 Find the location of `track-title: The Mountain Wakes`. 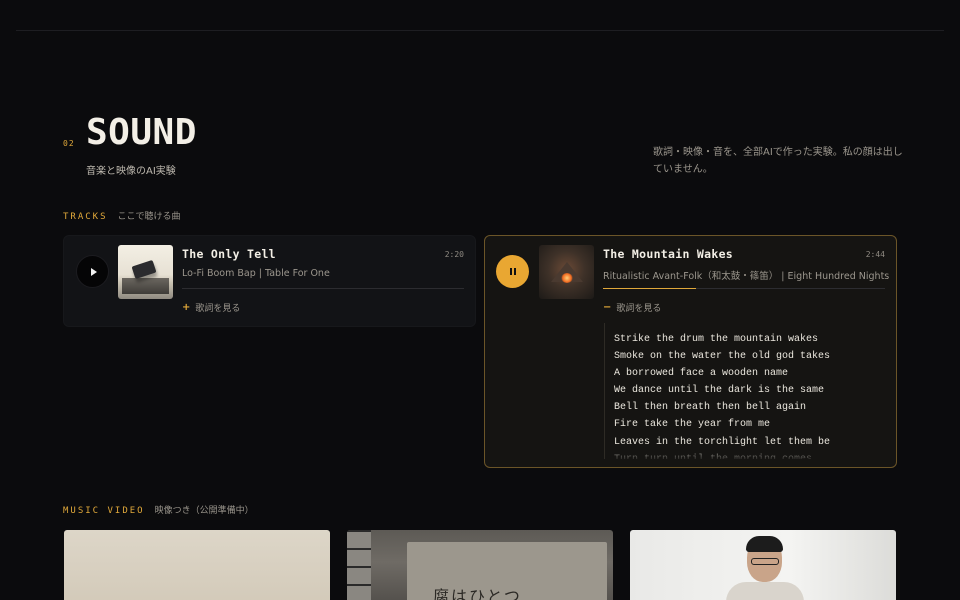

track-title: The Mountain Wakes is located at coordinates (668, 254).